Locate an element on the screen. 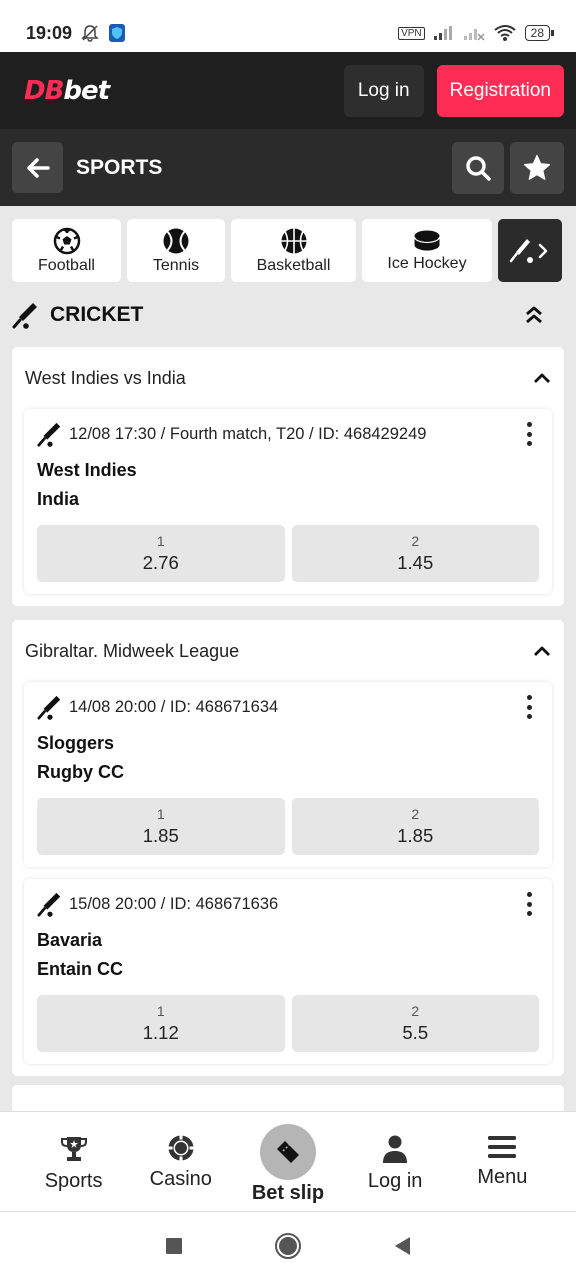 Image resolution: width=576 pixels, height=1280 pixels. home-icon is located at coordinates (288, 1246).